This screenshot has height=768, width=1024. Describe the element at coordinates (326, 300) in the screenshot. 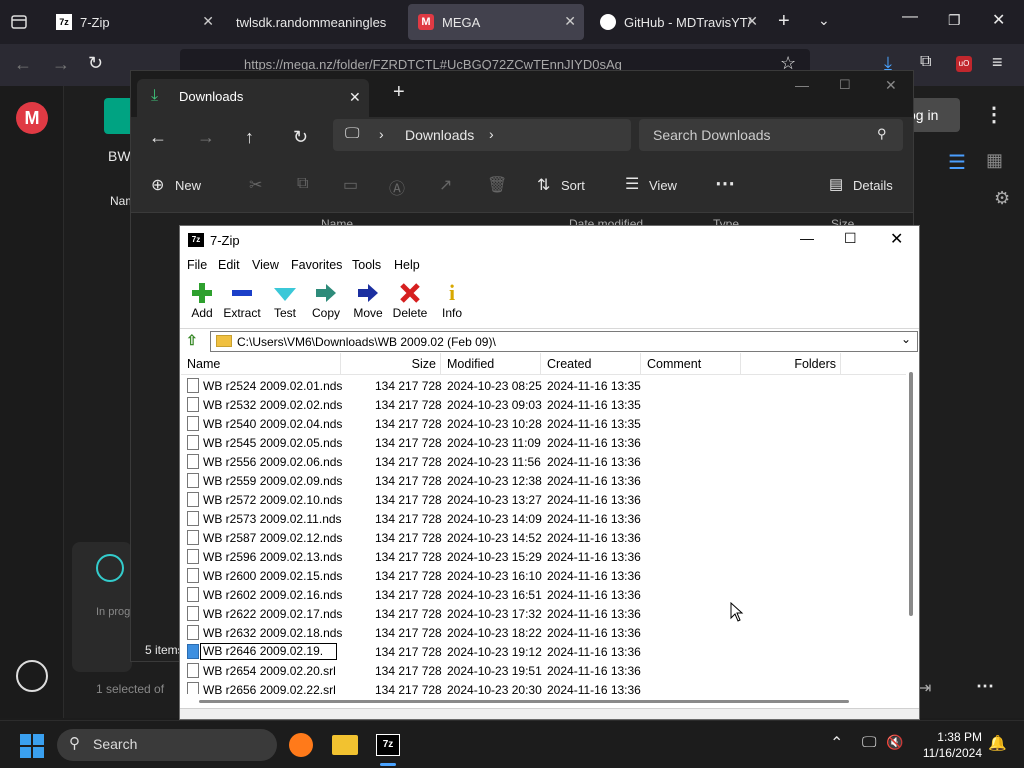

I see `copy-button: Copy` at that location.